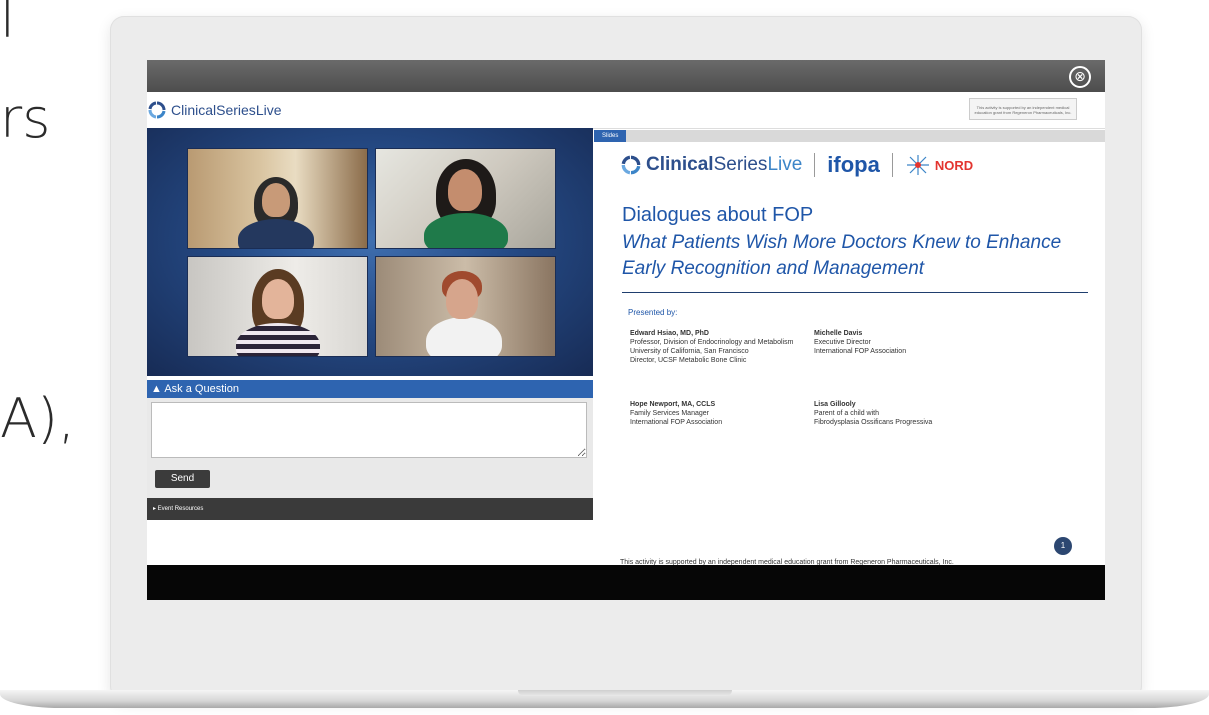  I want to click on presenter-name: Hope Newport, MA, CCLS, so click(673, 404).